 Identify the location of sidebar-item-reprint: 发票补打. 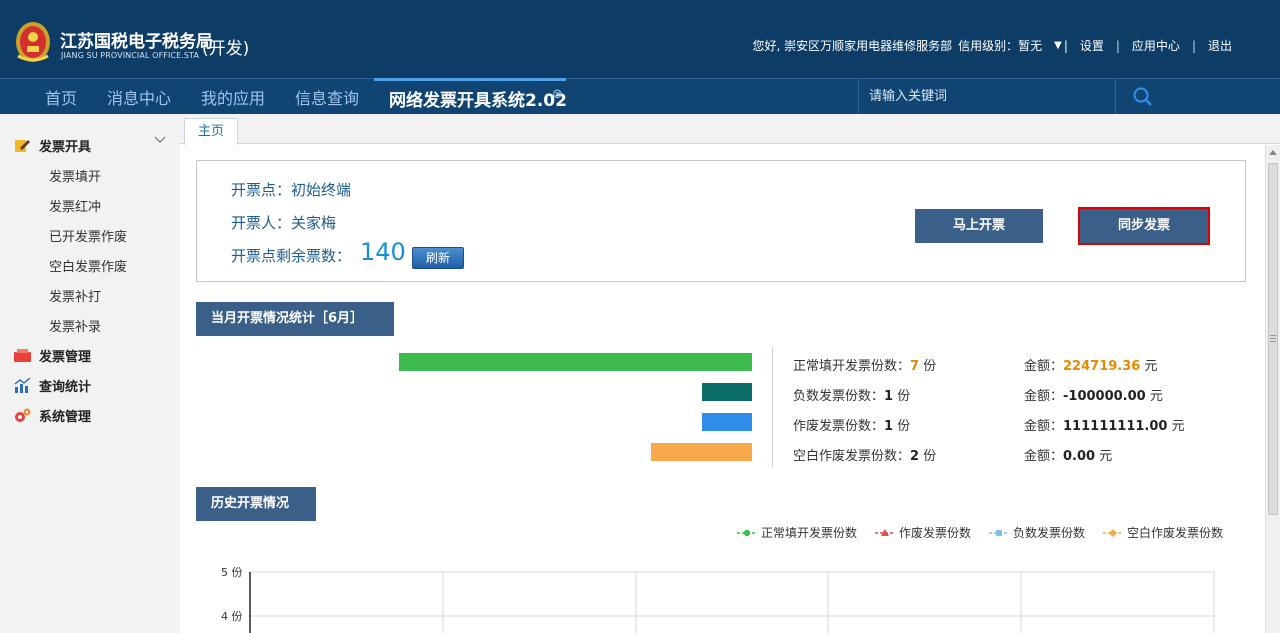
(75, 295).